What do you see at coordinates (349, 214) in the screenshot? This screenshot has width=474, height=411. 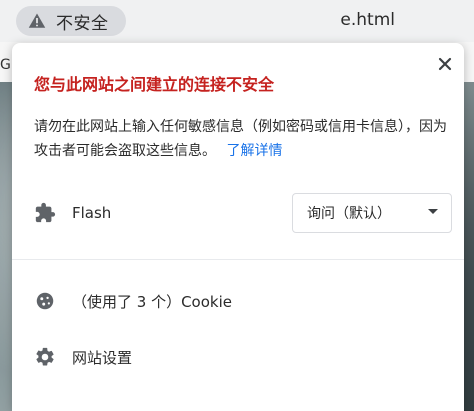 I see `flash-select-value: 询问（默认）` at bounding box center [349, 214].